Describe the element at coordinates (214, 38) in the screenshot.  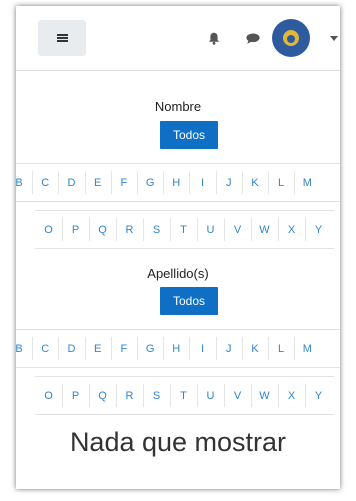
I see `bell-icon` at that location.